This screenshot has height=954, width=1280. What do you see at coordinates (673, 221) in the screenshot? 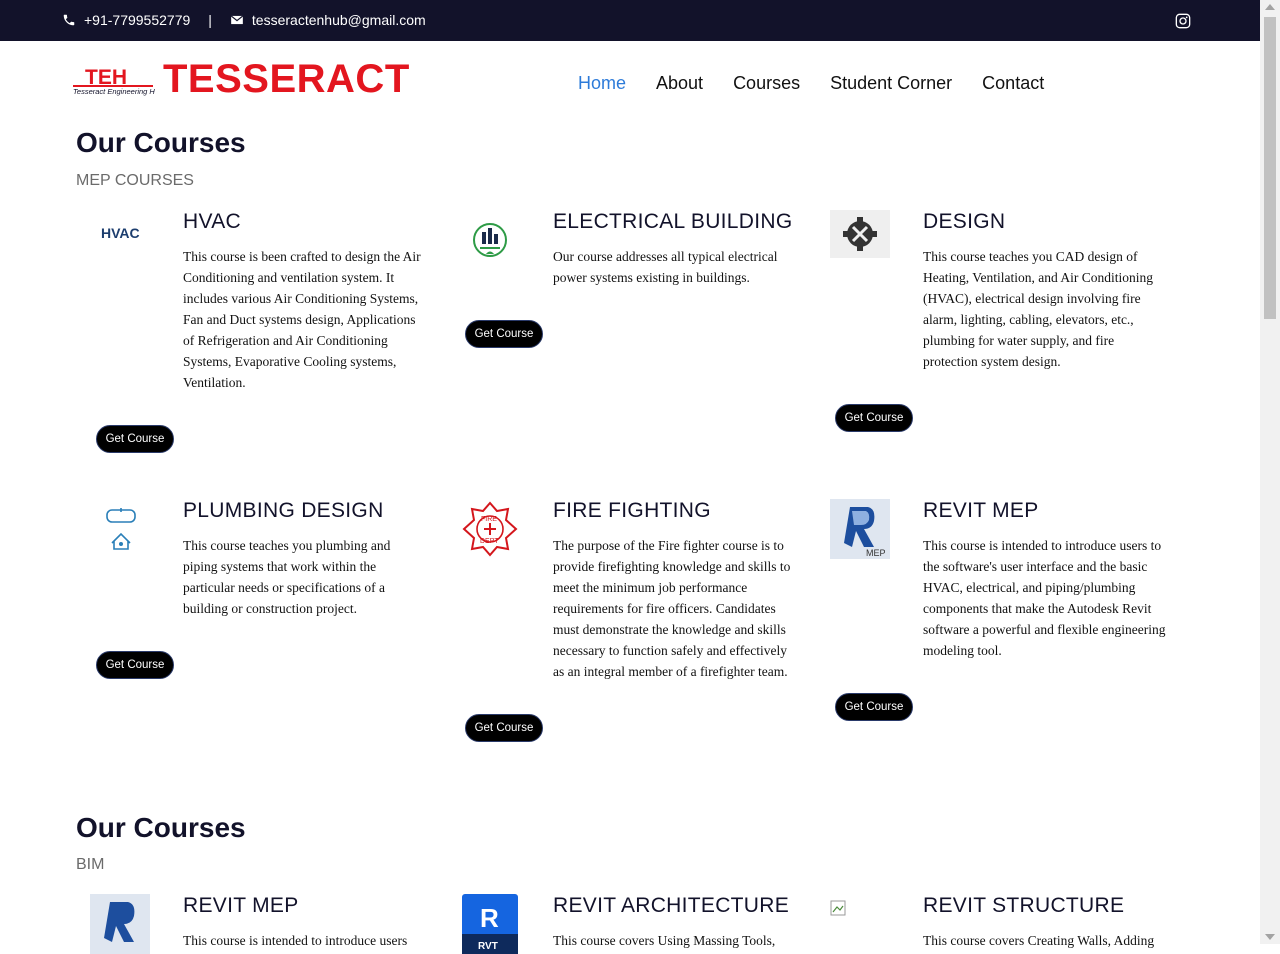
I see `course-title: ELECTRICAL BUILDING` at bounding box center [673, 221].